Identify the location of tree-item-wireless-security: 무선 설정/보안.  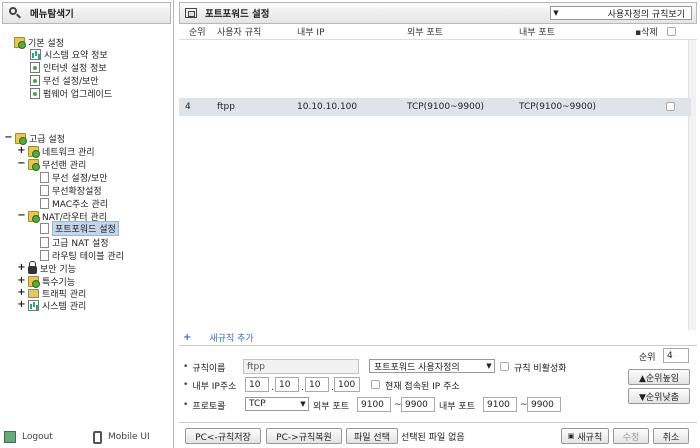
(64, 80).